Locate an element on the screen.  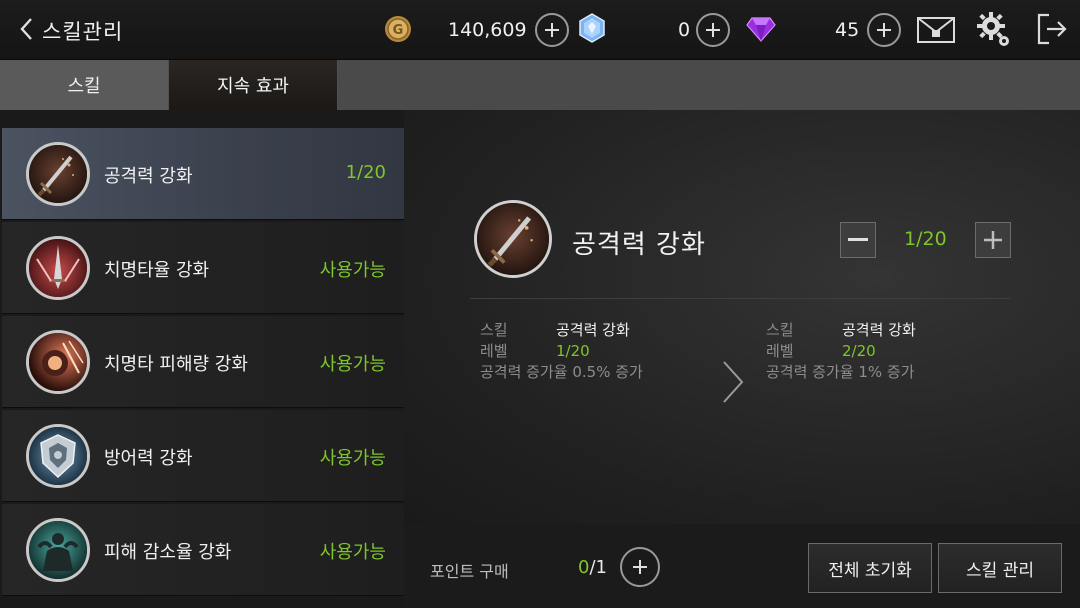
skill-list-item: 공격력 강화 1/20 is located at coordinates (203, 174).